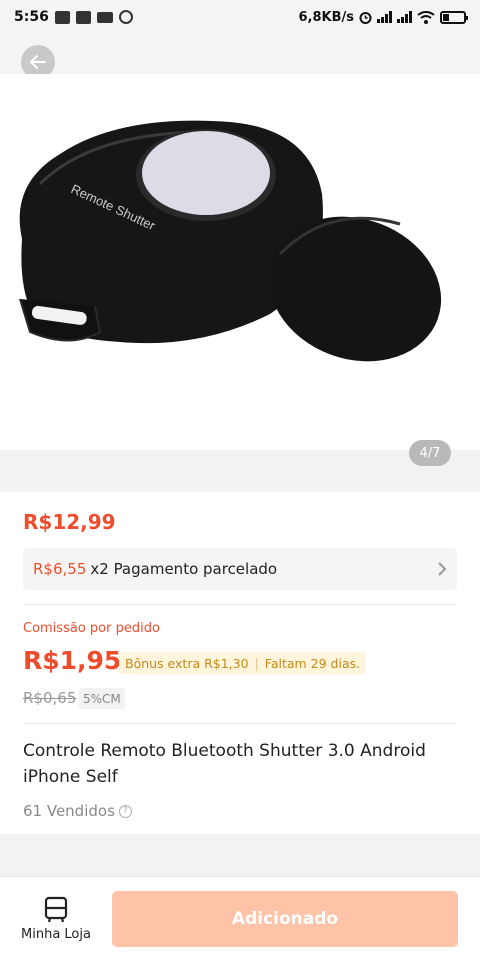 This screenshot has width=480, height=960. I want to click on header-bar, so click(240, 54).